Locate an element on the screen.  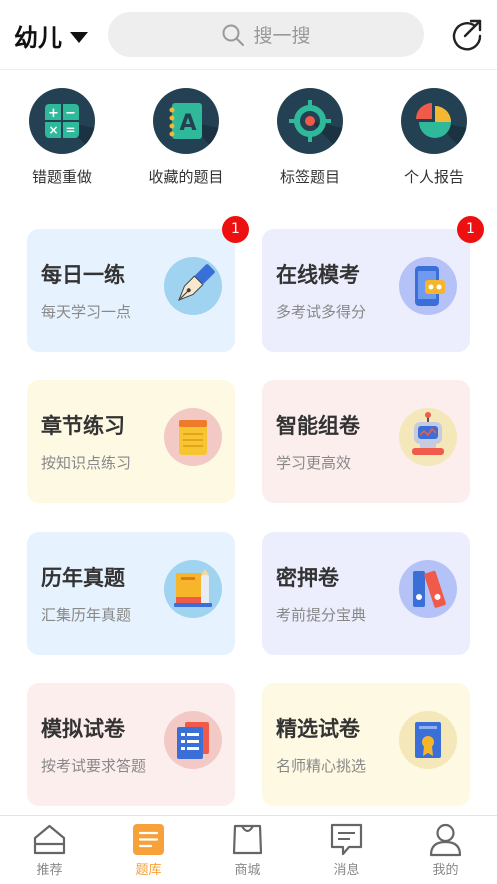
search-placeholder: 搜一搜 is located at coordinates (282, 36).